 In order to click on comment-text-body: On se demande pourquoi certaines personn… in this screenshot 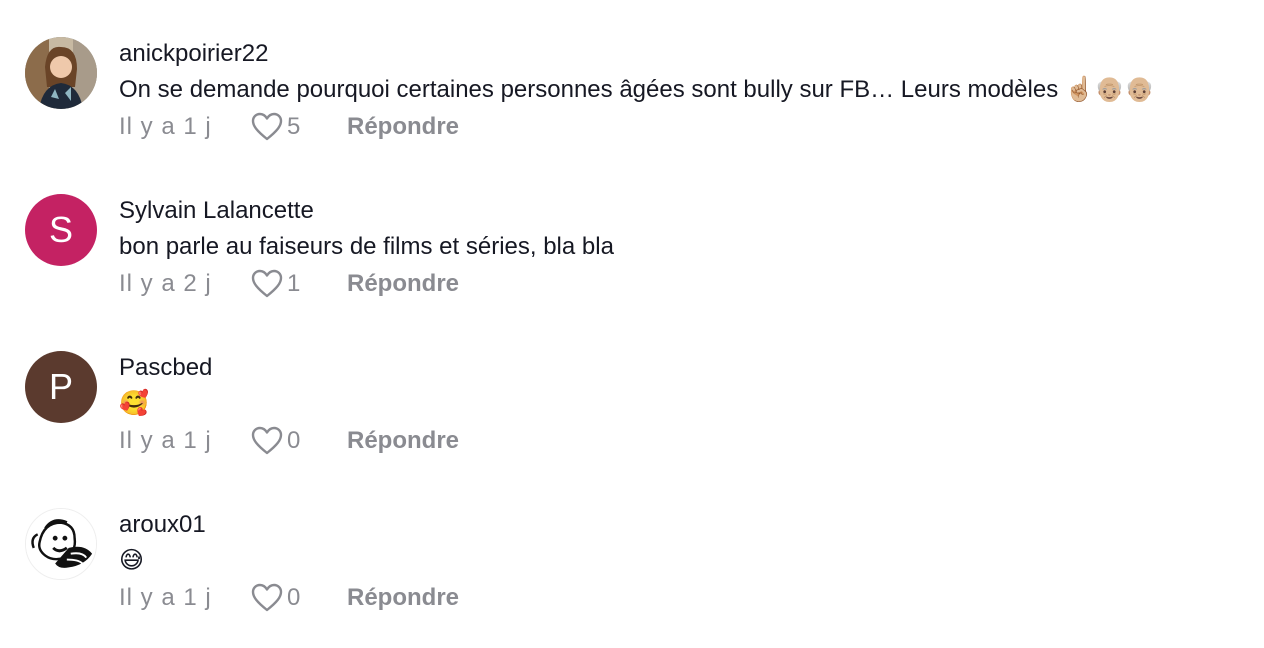, I will do `click(592, 89)`.